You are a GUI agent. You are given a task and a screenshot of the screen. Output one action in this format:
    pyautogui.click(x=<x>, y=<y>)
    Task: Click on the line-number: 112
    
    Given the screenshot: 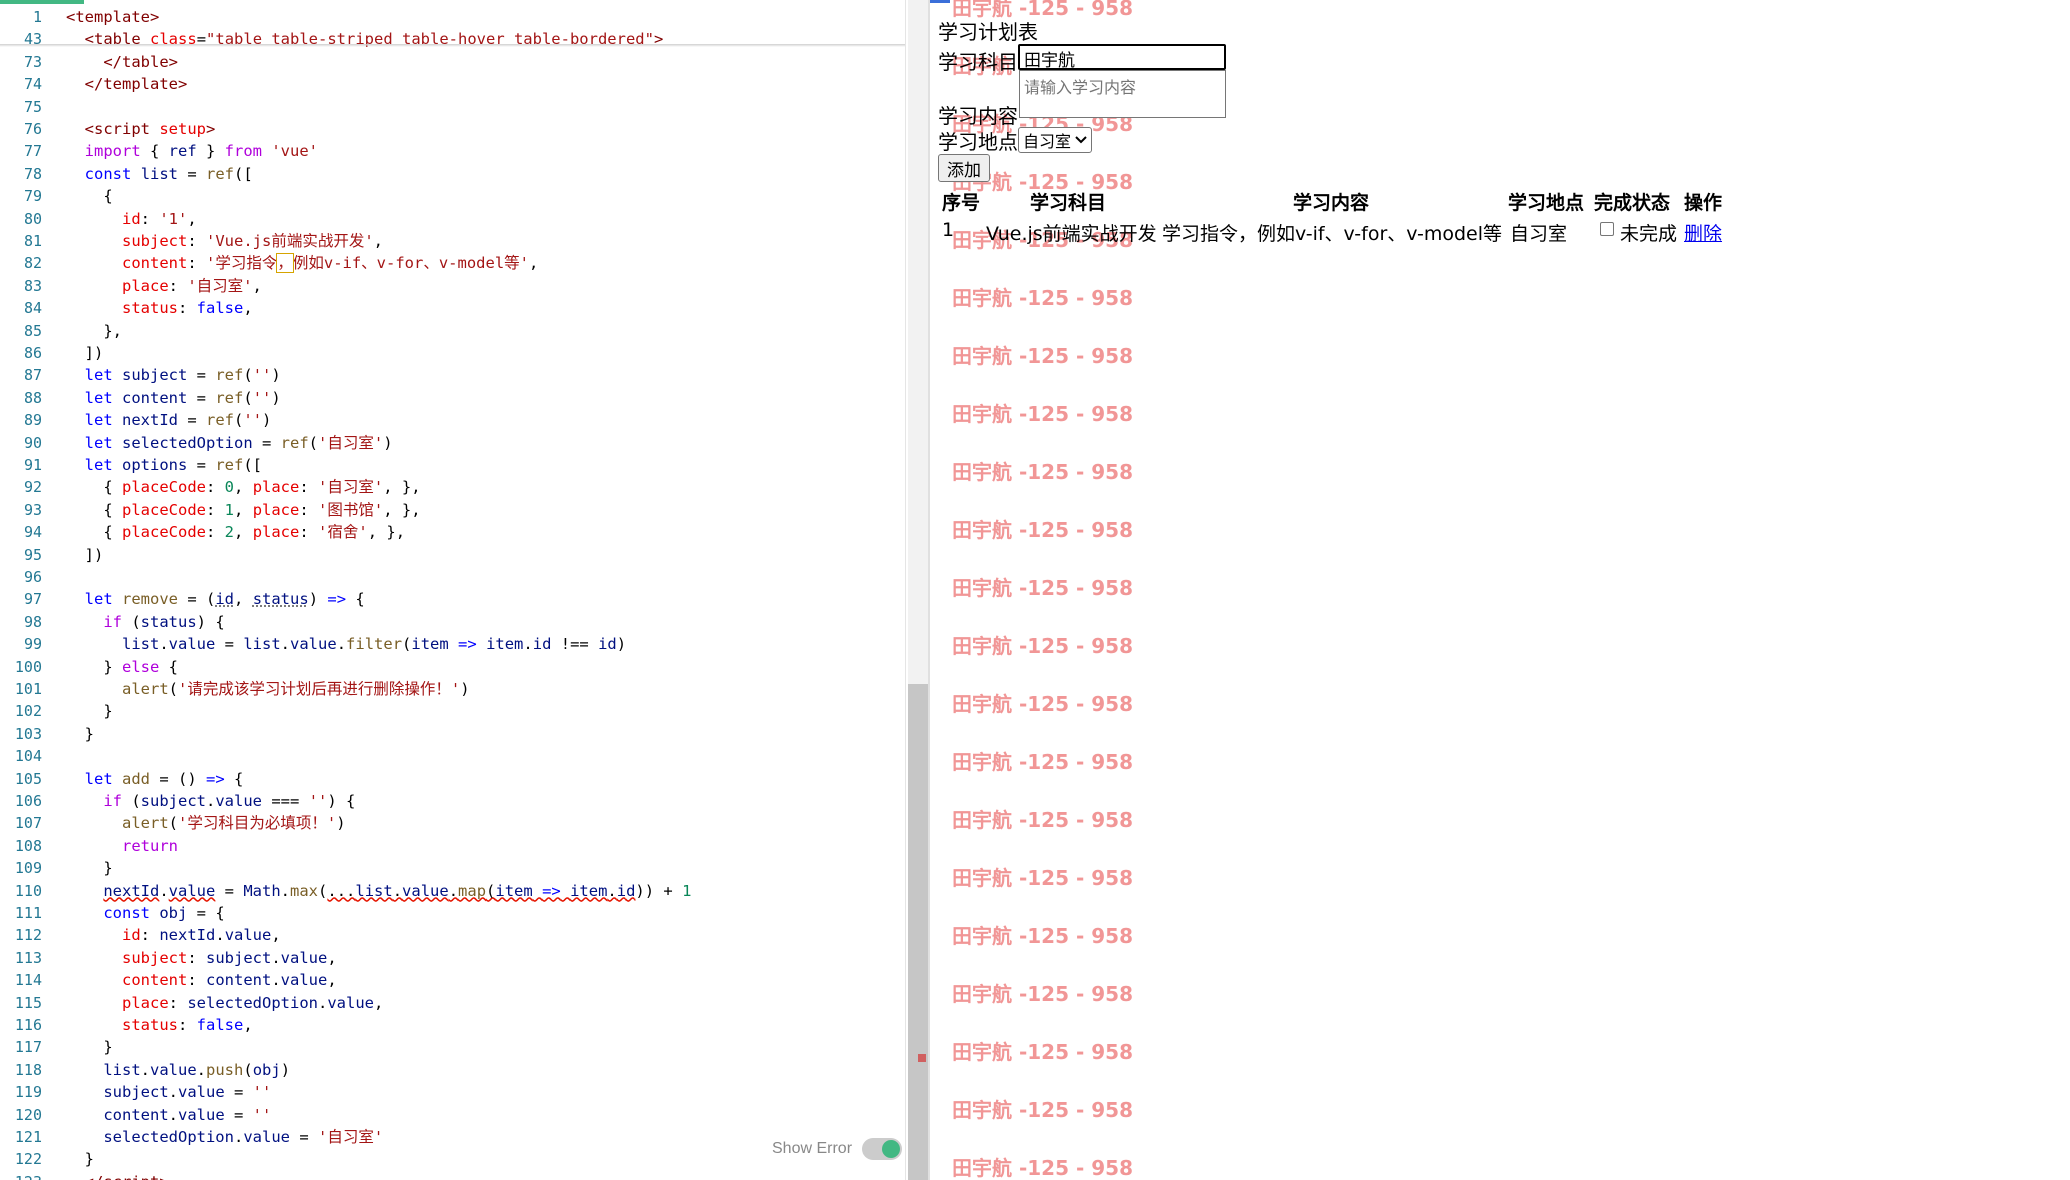 What is the action you would take?
    pyautogui.click(x=28, y=935)
    